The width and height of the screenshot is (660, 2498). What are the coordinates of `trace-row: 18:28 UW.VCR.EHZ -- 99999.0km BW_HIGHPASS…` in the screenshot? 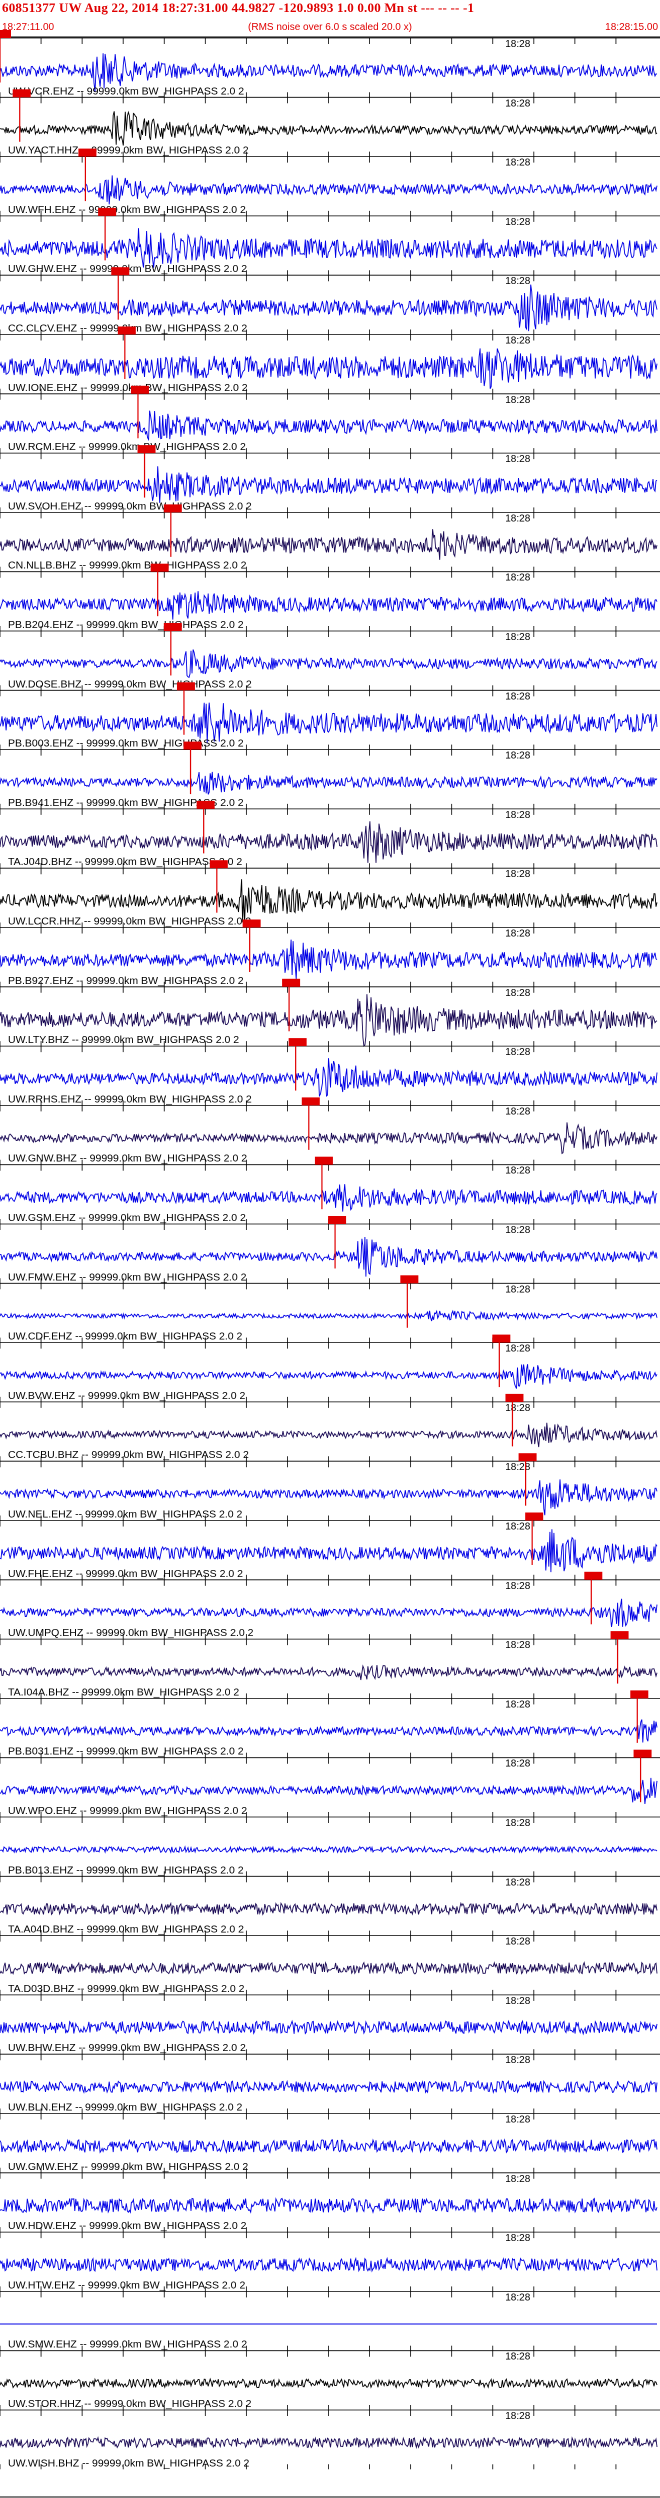 It's located at (330, 64).